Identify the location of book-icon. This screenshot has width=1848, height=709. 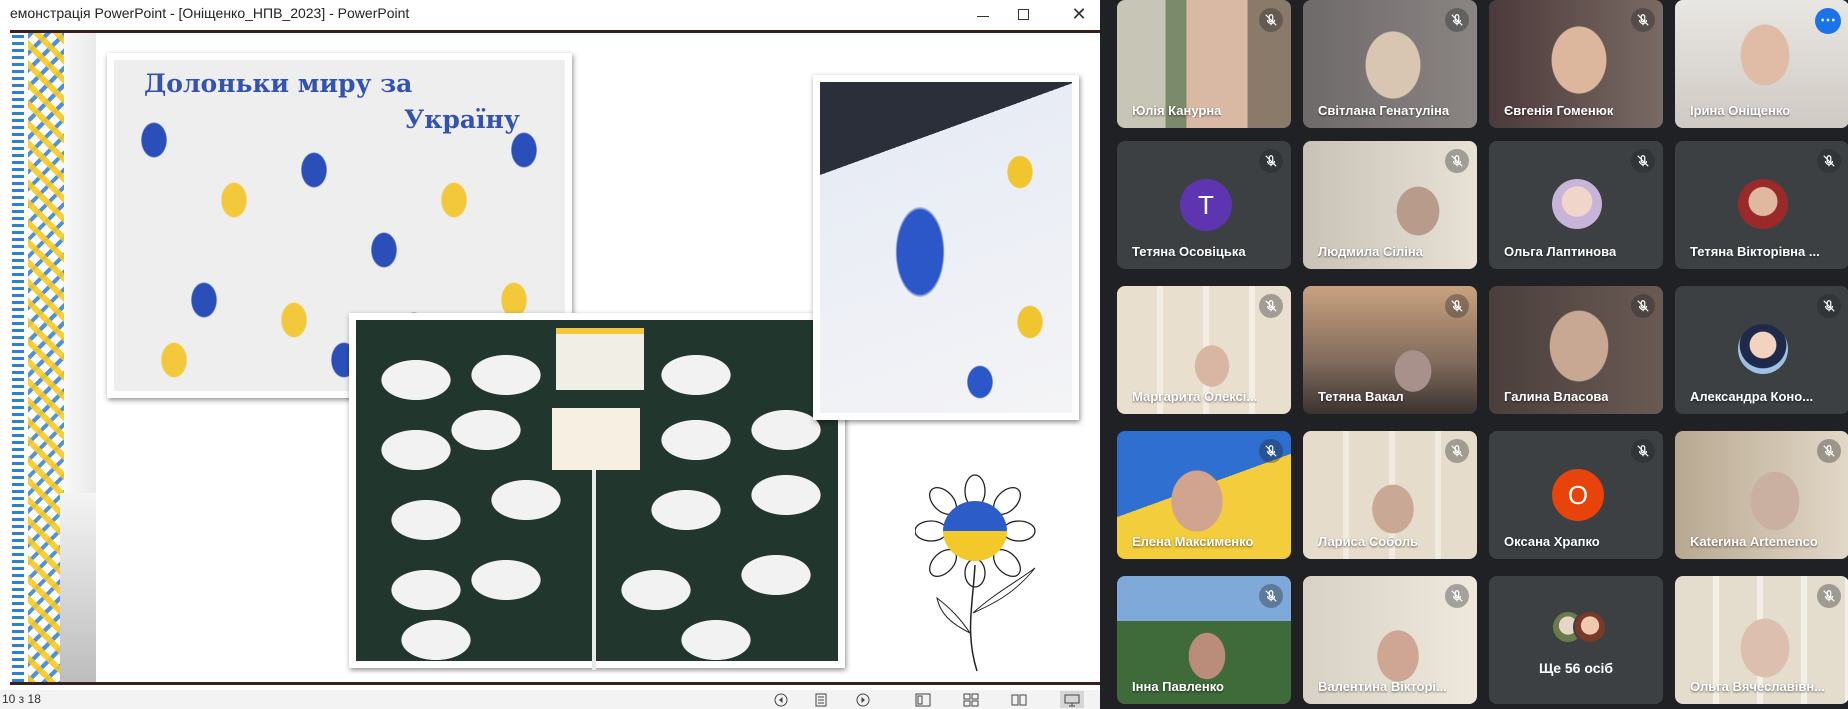
(1019, 699).